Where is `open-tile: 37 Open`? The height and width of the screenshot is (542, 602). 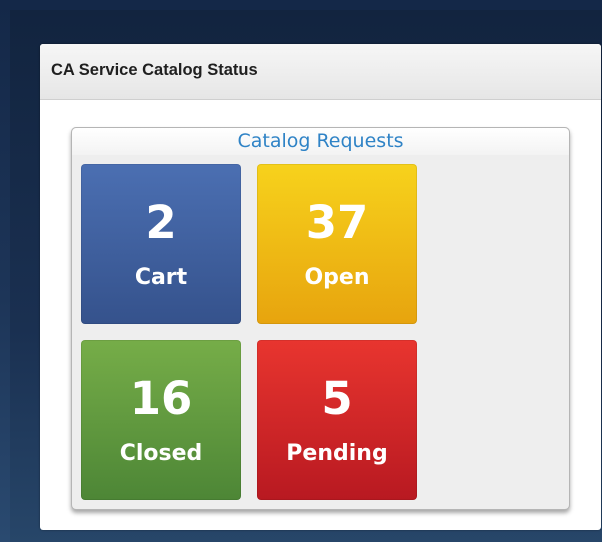
open-tile: 37 Open is located at coordinates (337, 244).